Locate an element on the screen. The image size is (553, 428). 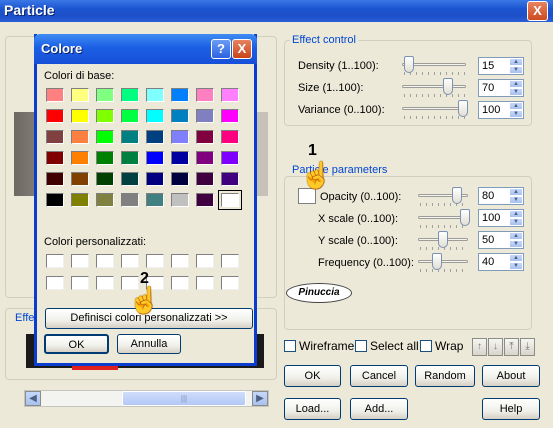
help-icon: ? is located at coordinates (221, 49).